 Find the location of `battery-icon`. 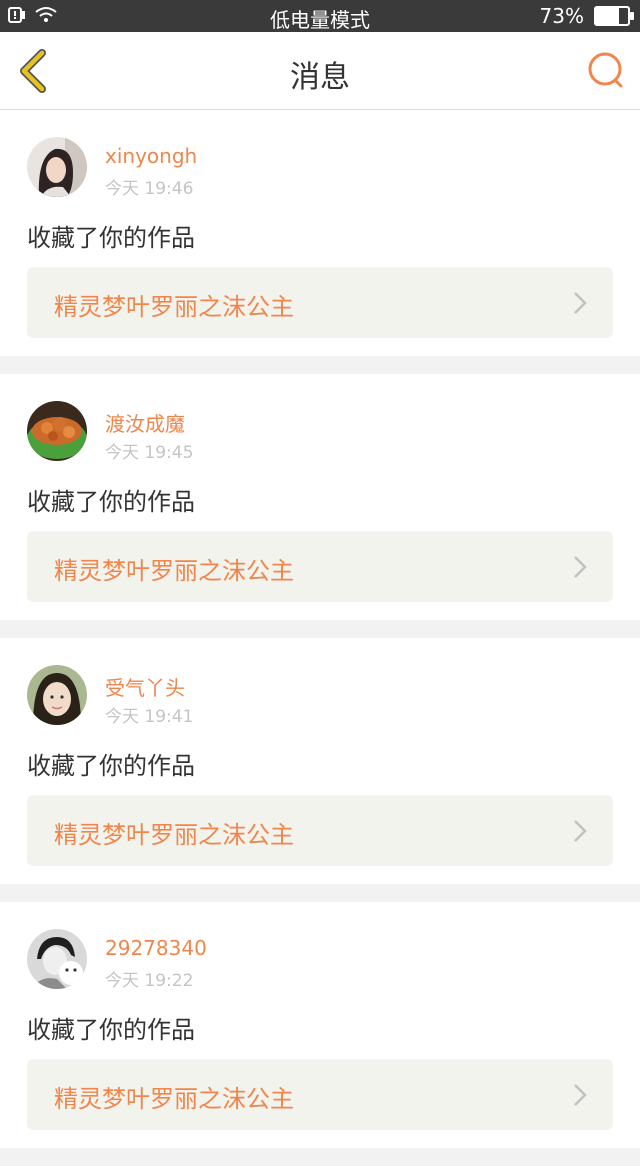

battery-icon is located at coordinates (614, 16).